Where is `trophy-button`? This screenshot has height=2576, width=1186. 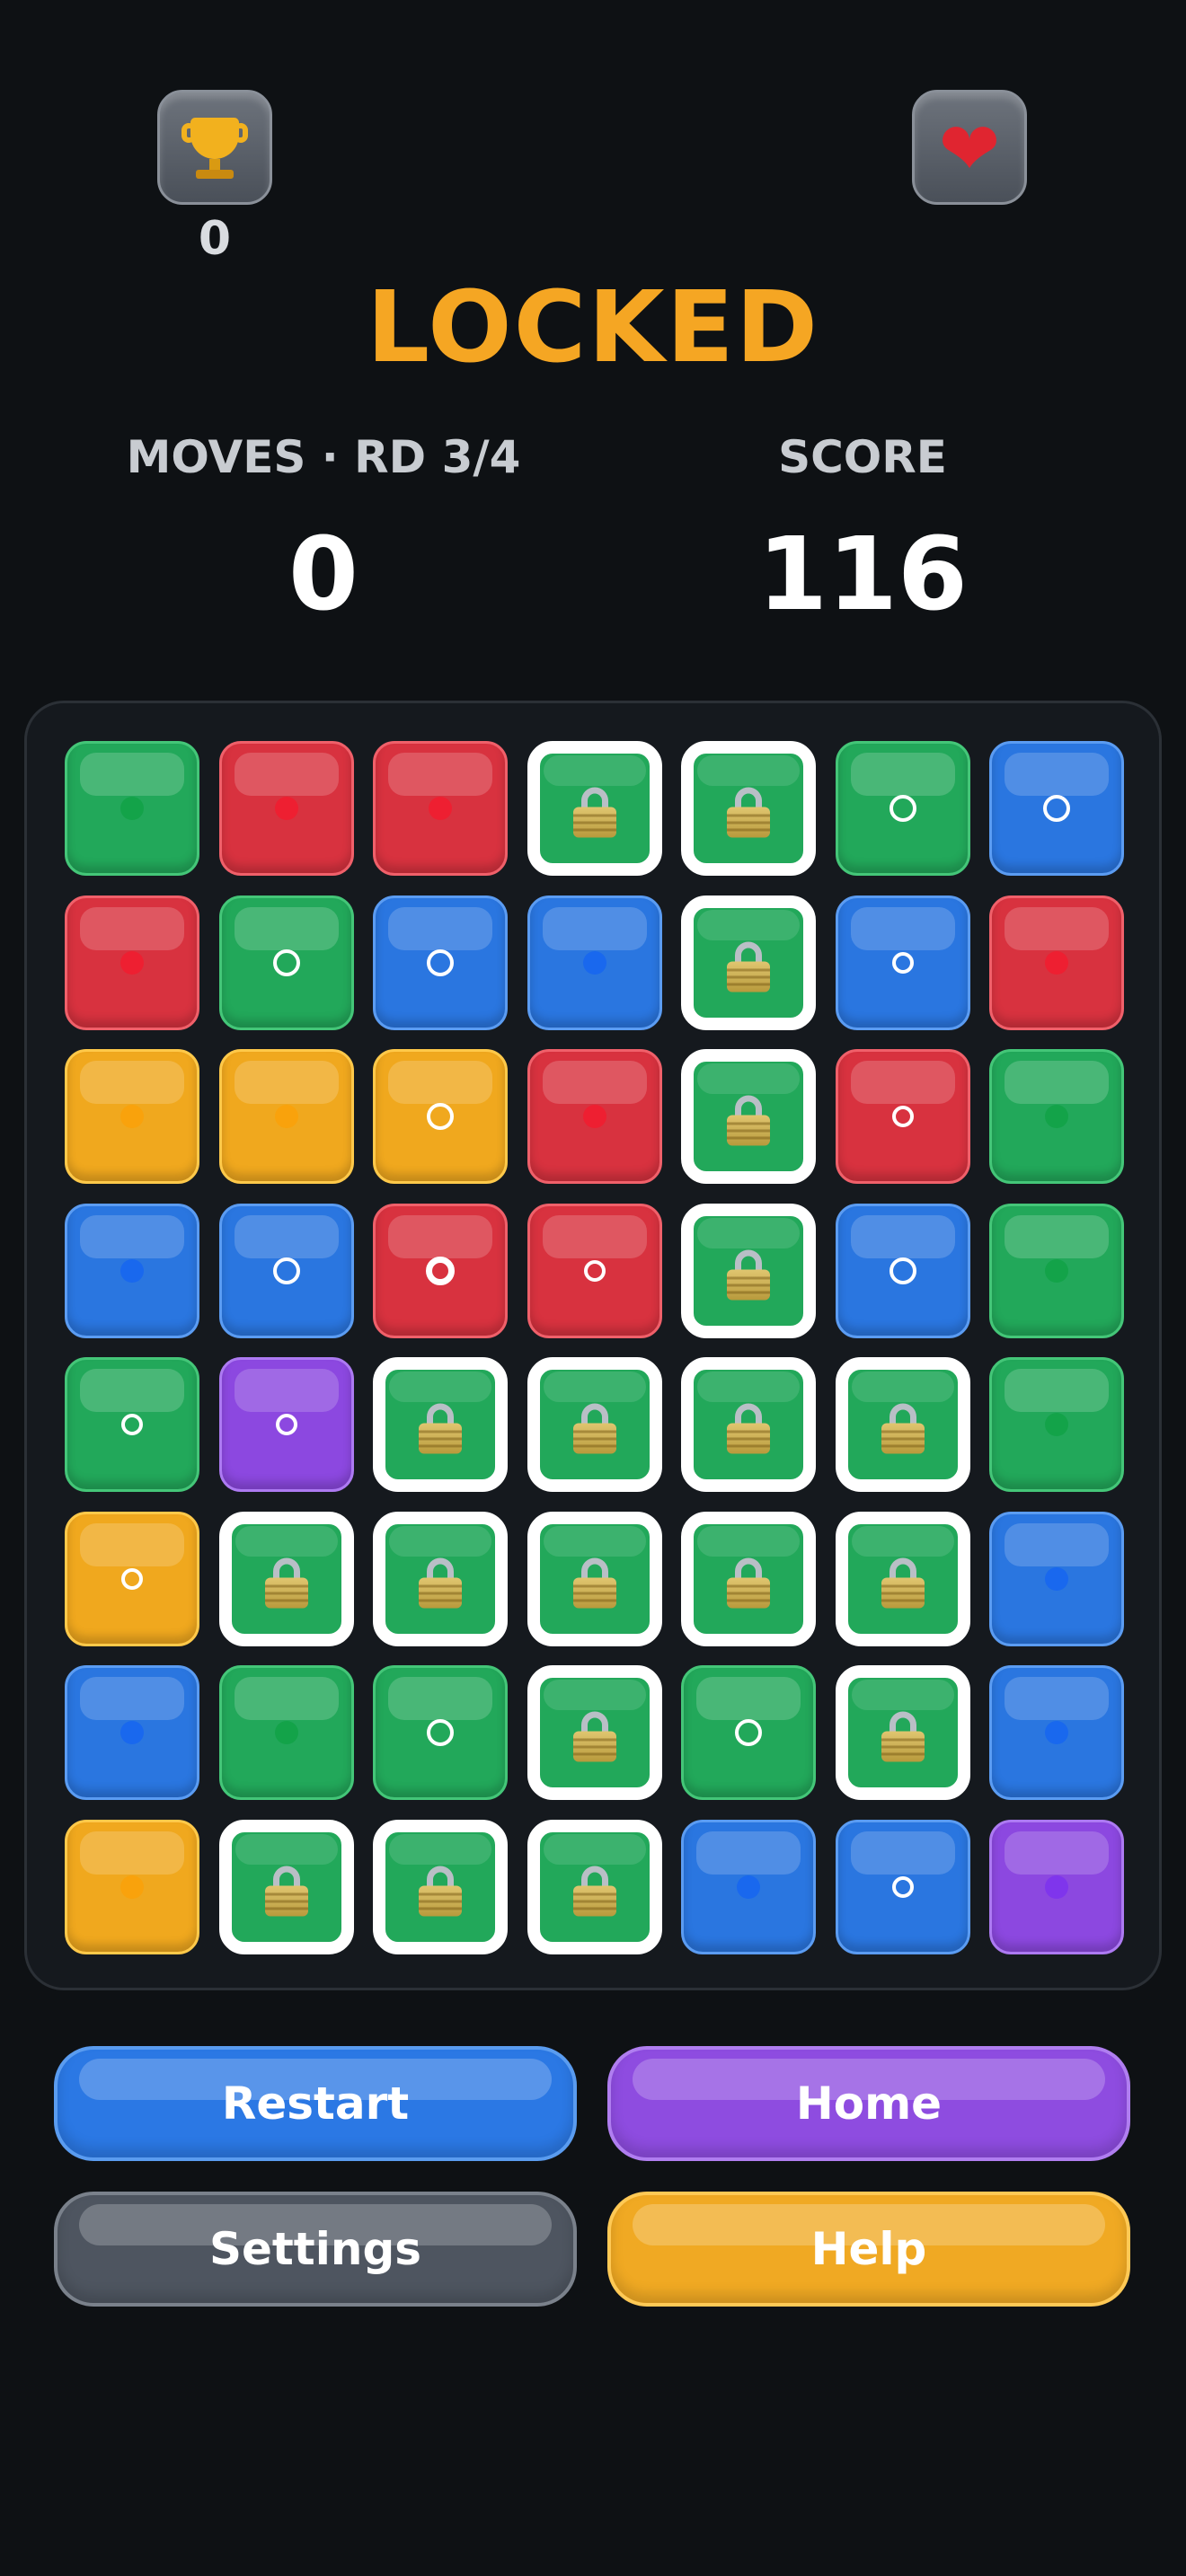 trophy-button is located at coordinates (214, 147).